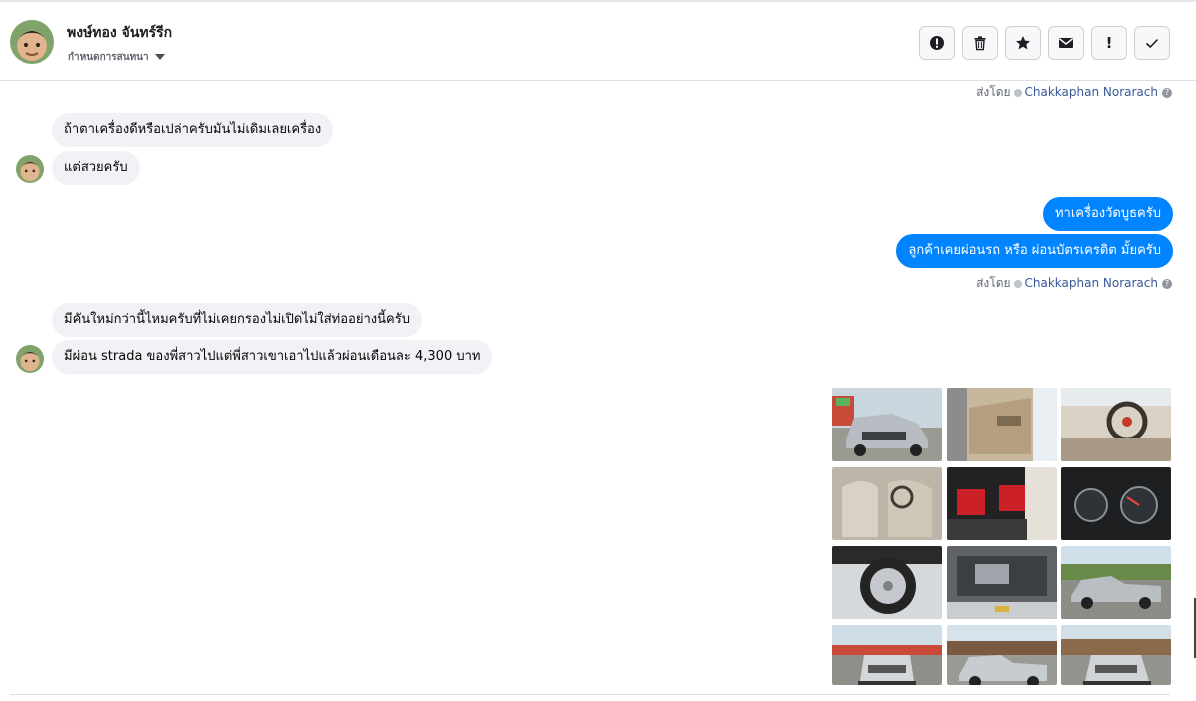 This screenshot has width=1196, height=701. I want to click on mark-done-button, so click(1152, 43).